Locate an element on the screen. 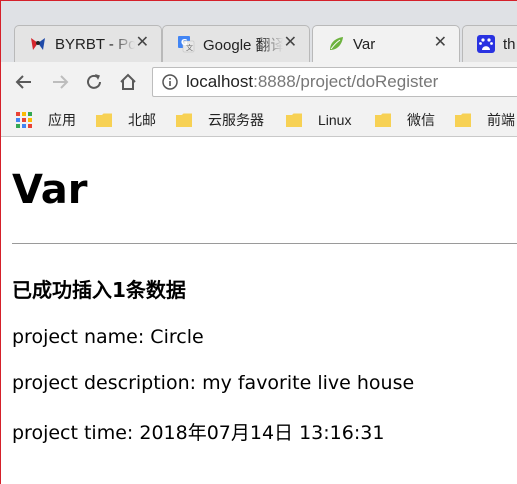 The width and height of the screenshot is (517, 484). url-path: :8888/project/doRegister is located at coordinates (346, 81).